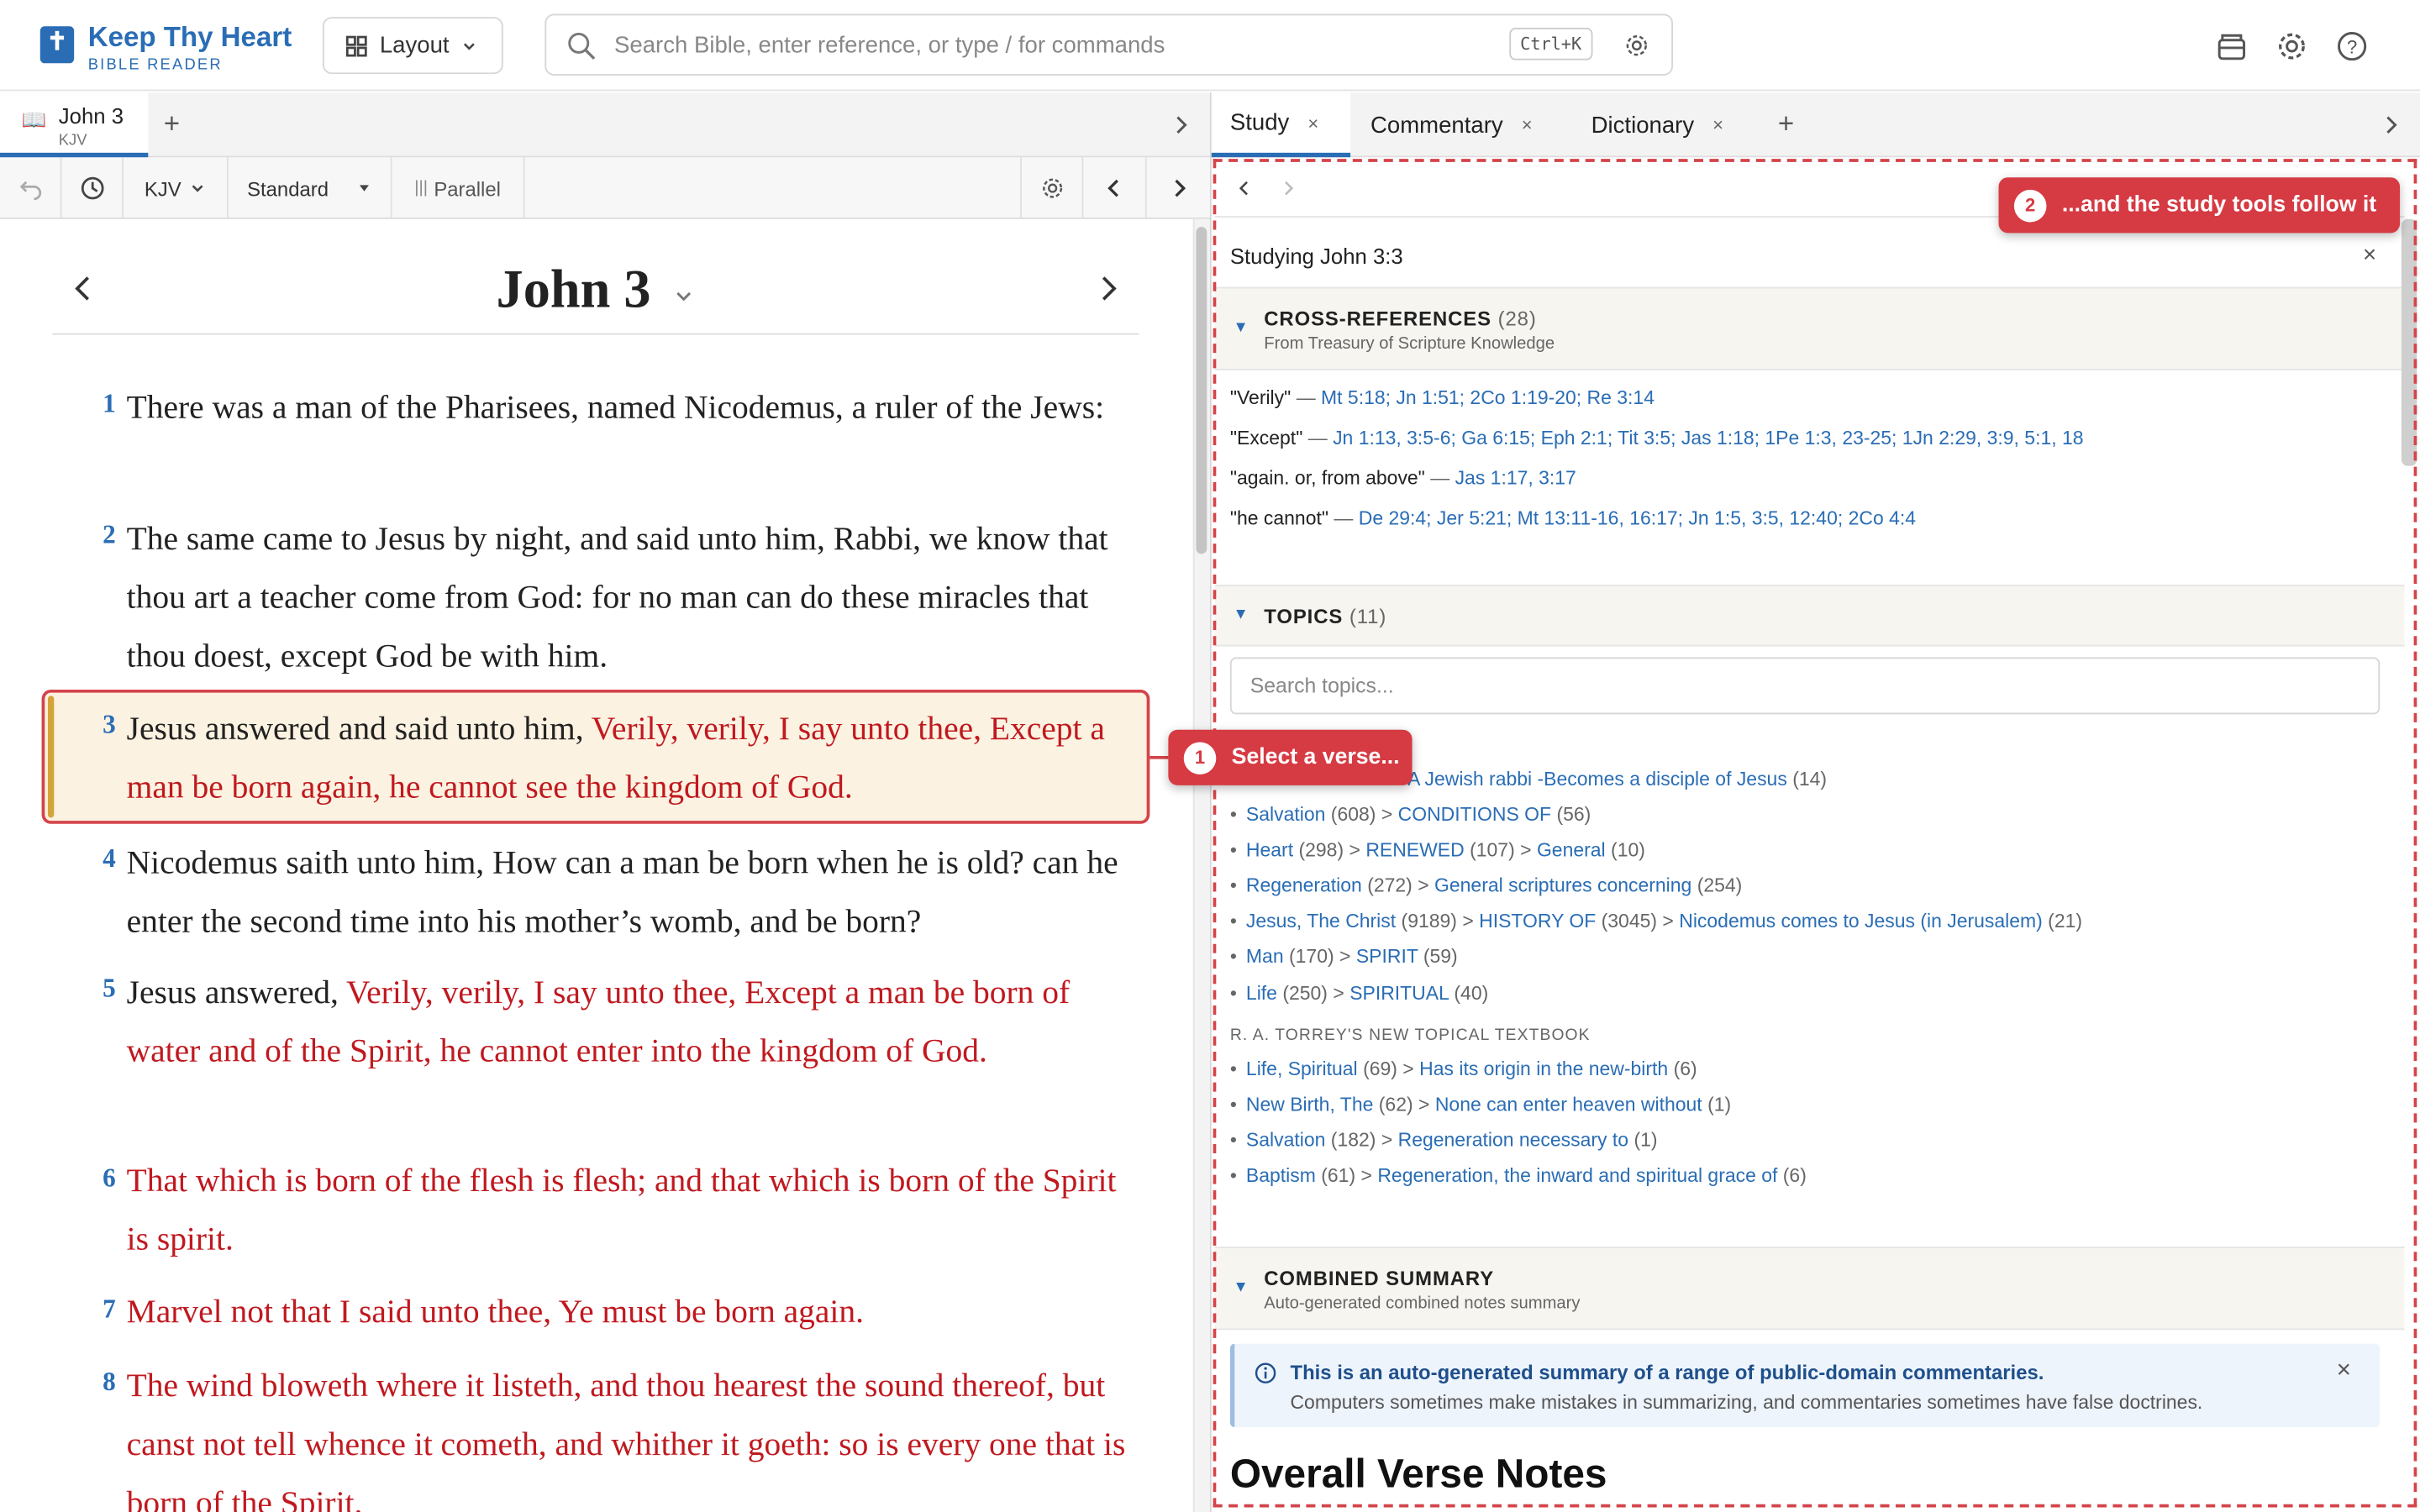 This screenshot has height=1512, width=2420. I want to click on reader-settings-button, so click(1052, 188).